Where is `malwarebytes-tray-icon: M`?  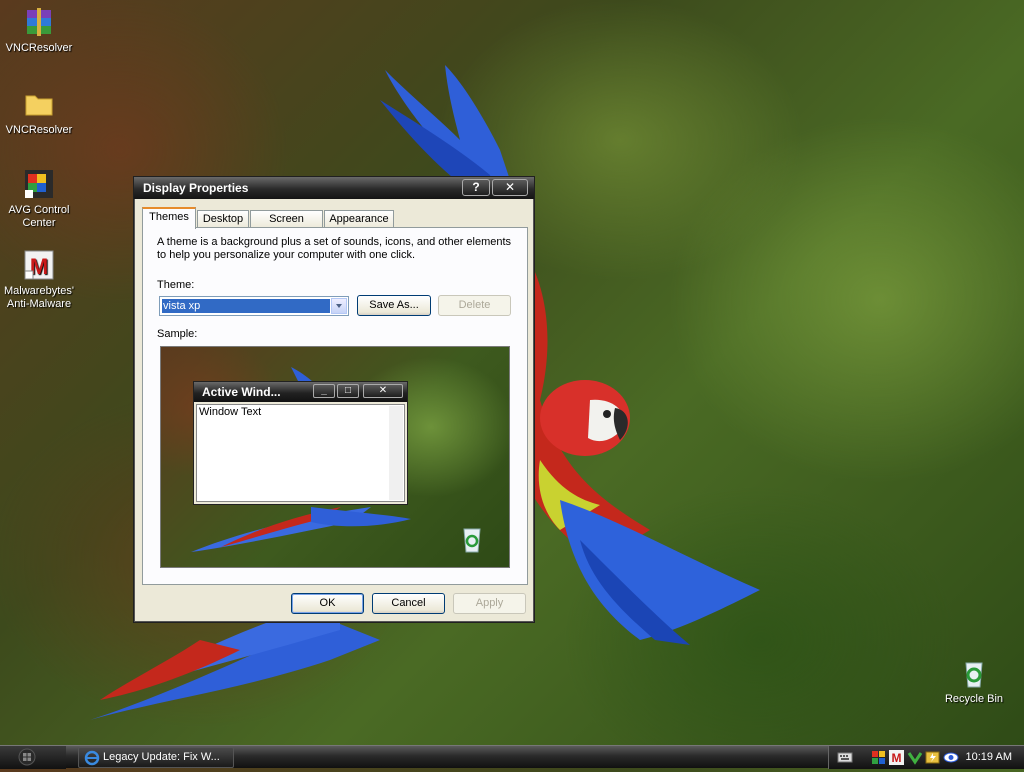 malwarebytes-tray-icon: M is located at coordinates (897, 757).